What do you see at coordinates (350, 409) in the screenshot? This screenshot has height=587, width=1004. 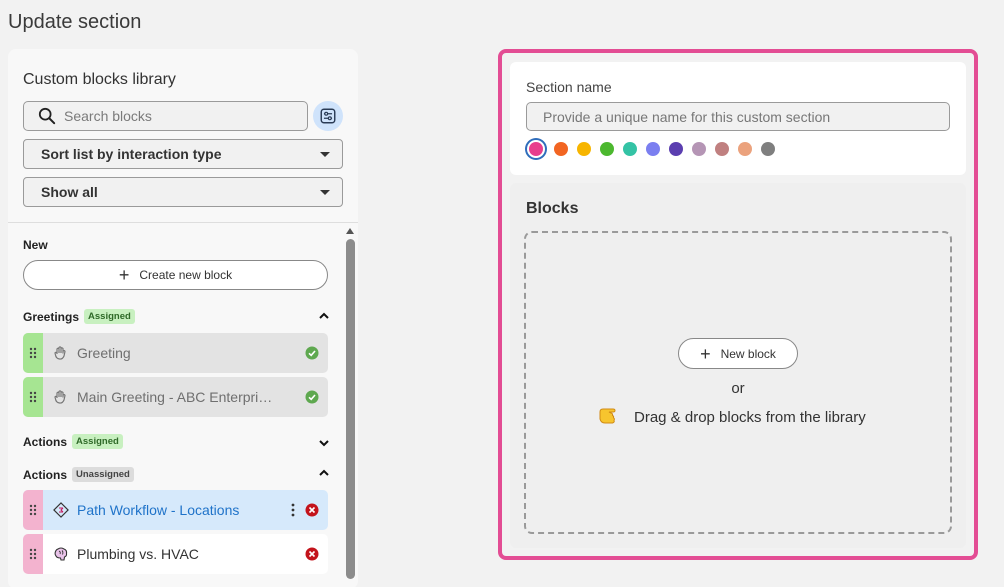 I see `scrollbar-thumb` at bounding box center [350, 409].